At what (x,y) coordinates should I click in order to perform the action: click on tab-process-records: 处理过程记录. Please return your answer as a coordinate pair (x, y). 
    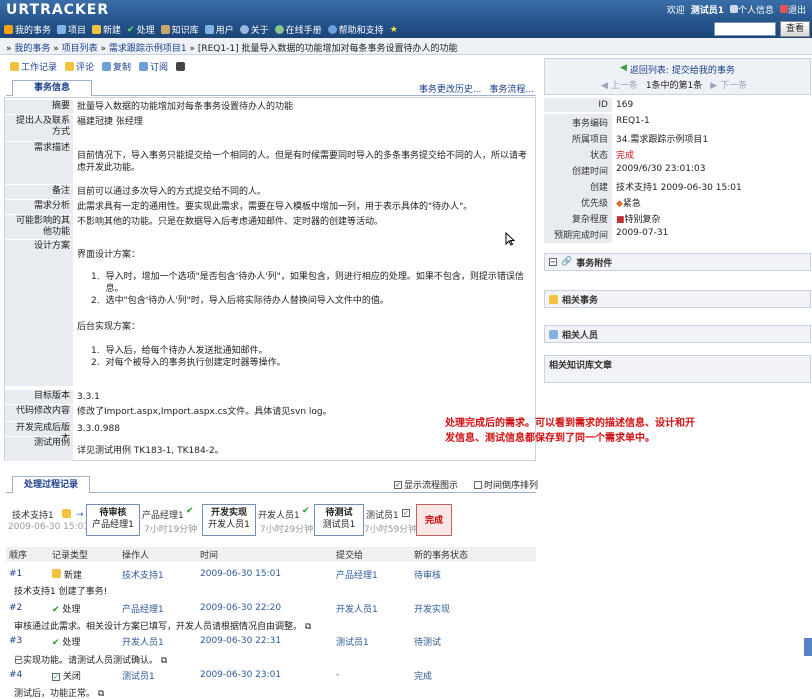
    Looking at the image, I should click on (51, 484).